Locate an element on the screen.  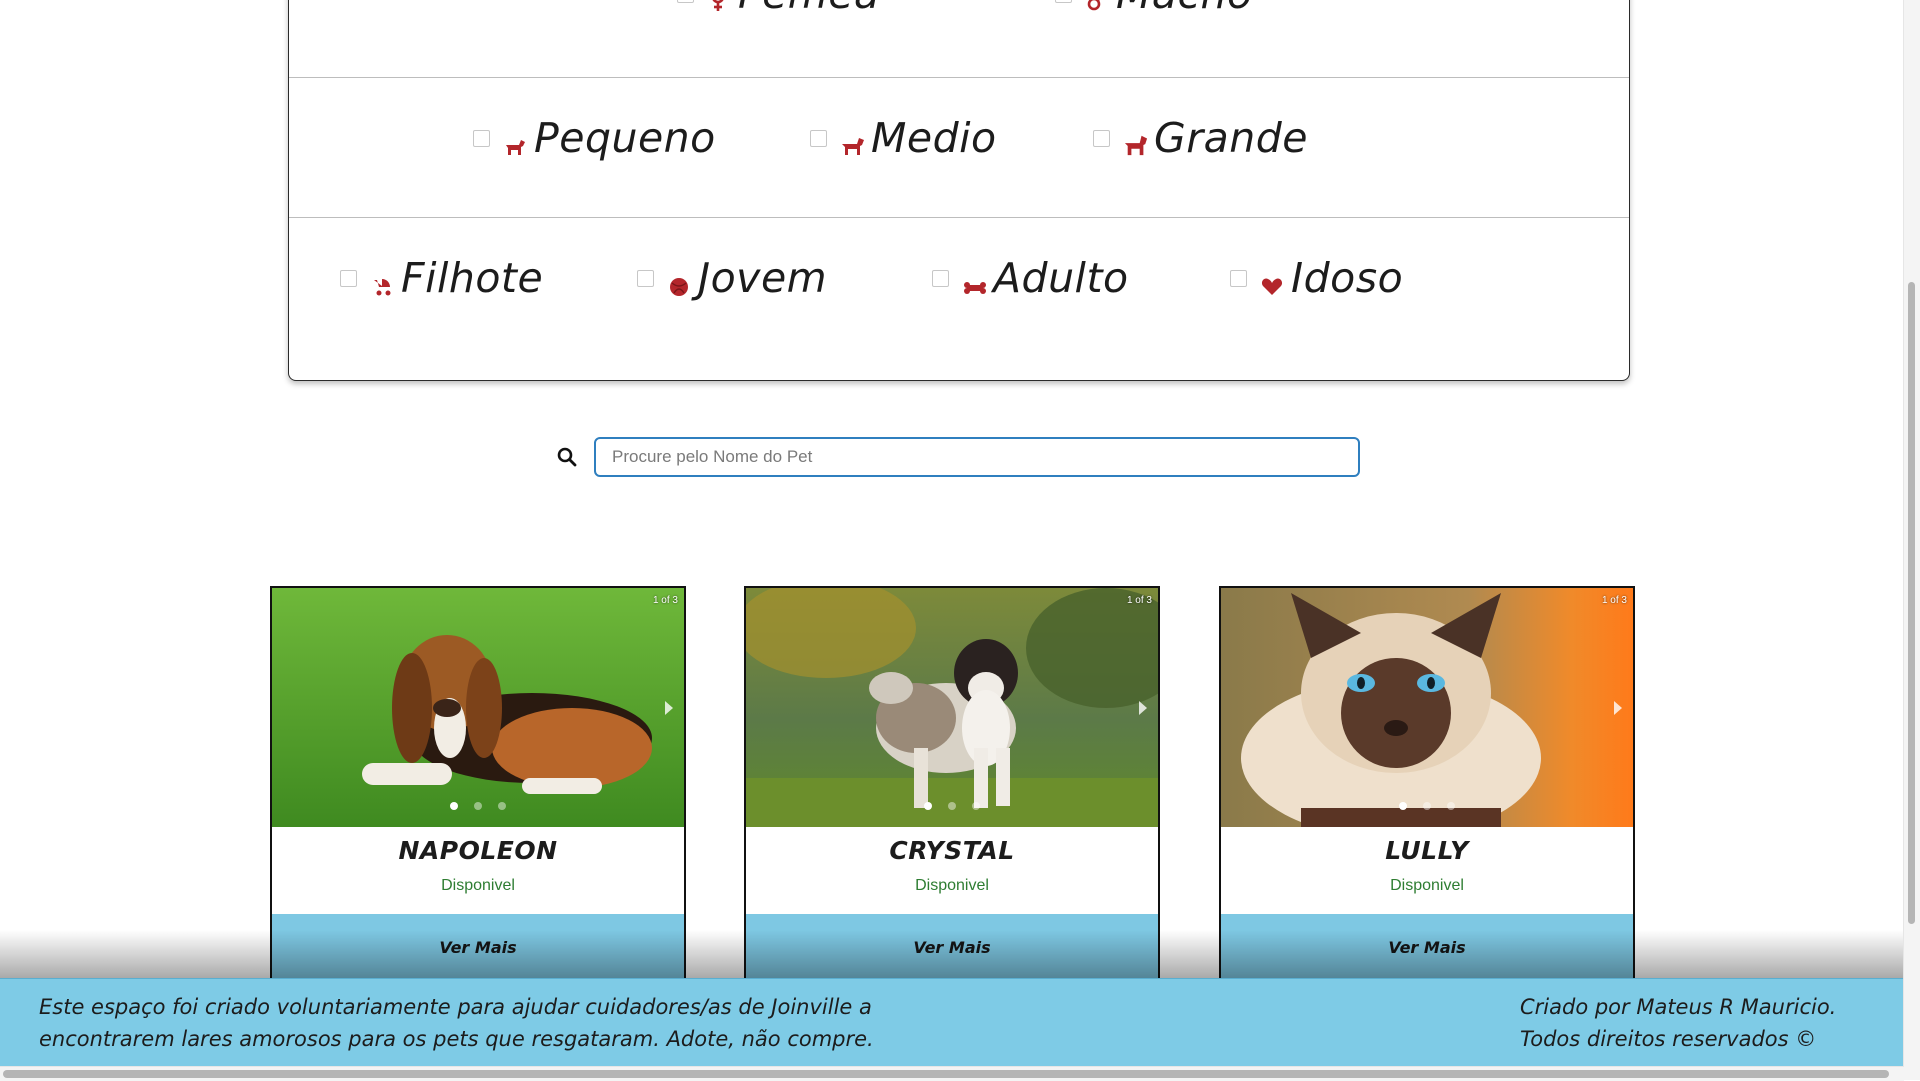
macho-checkbox is located at coordinates (1063, 1).